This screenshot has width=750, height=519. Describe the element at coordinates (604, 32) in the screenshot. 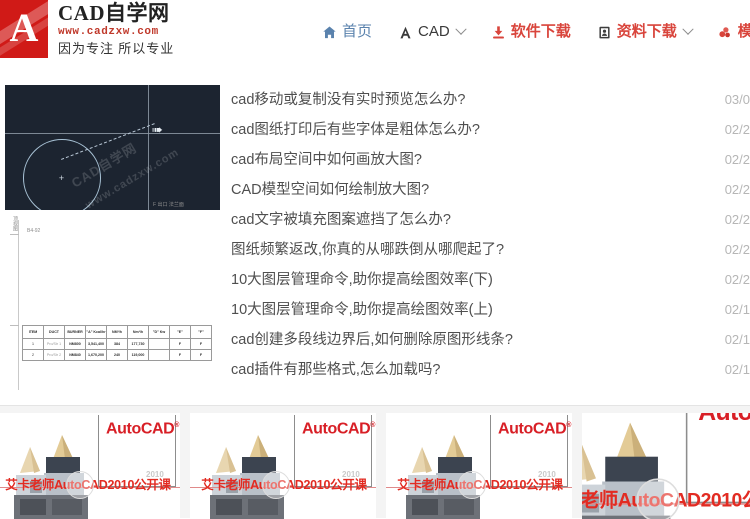

I see `clipboard-icon` at that location.